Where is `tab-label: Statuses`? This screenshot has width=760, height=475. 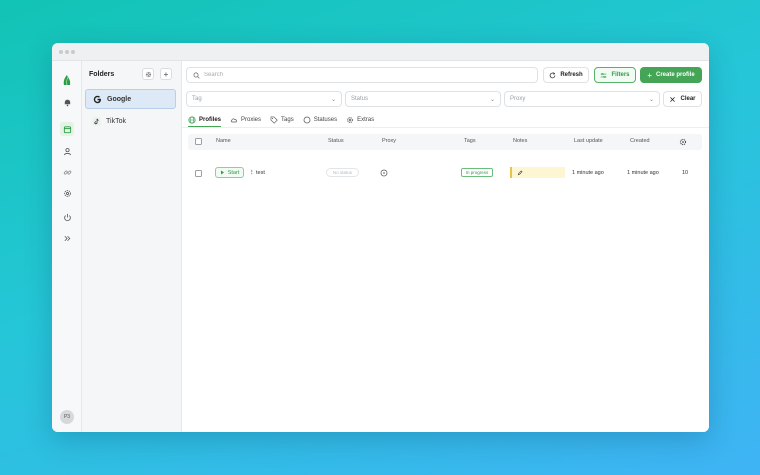 tab-label: Statuses is located at coordinates (325, 120).